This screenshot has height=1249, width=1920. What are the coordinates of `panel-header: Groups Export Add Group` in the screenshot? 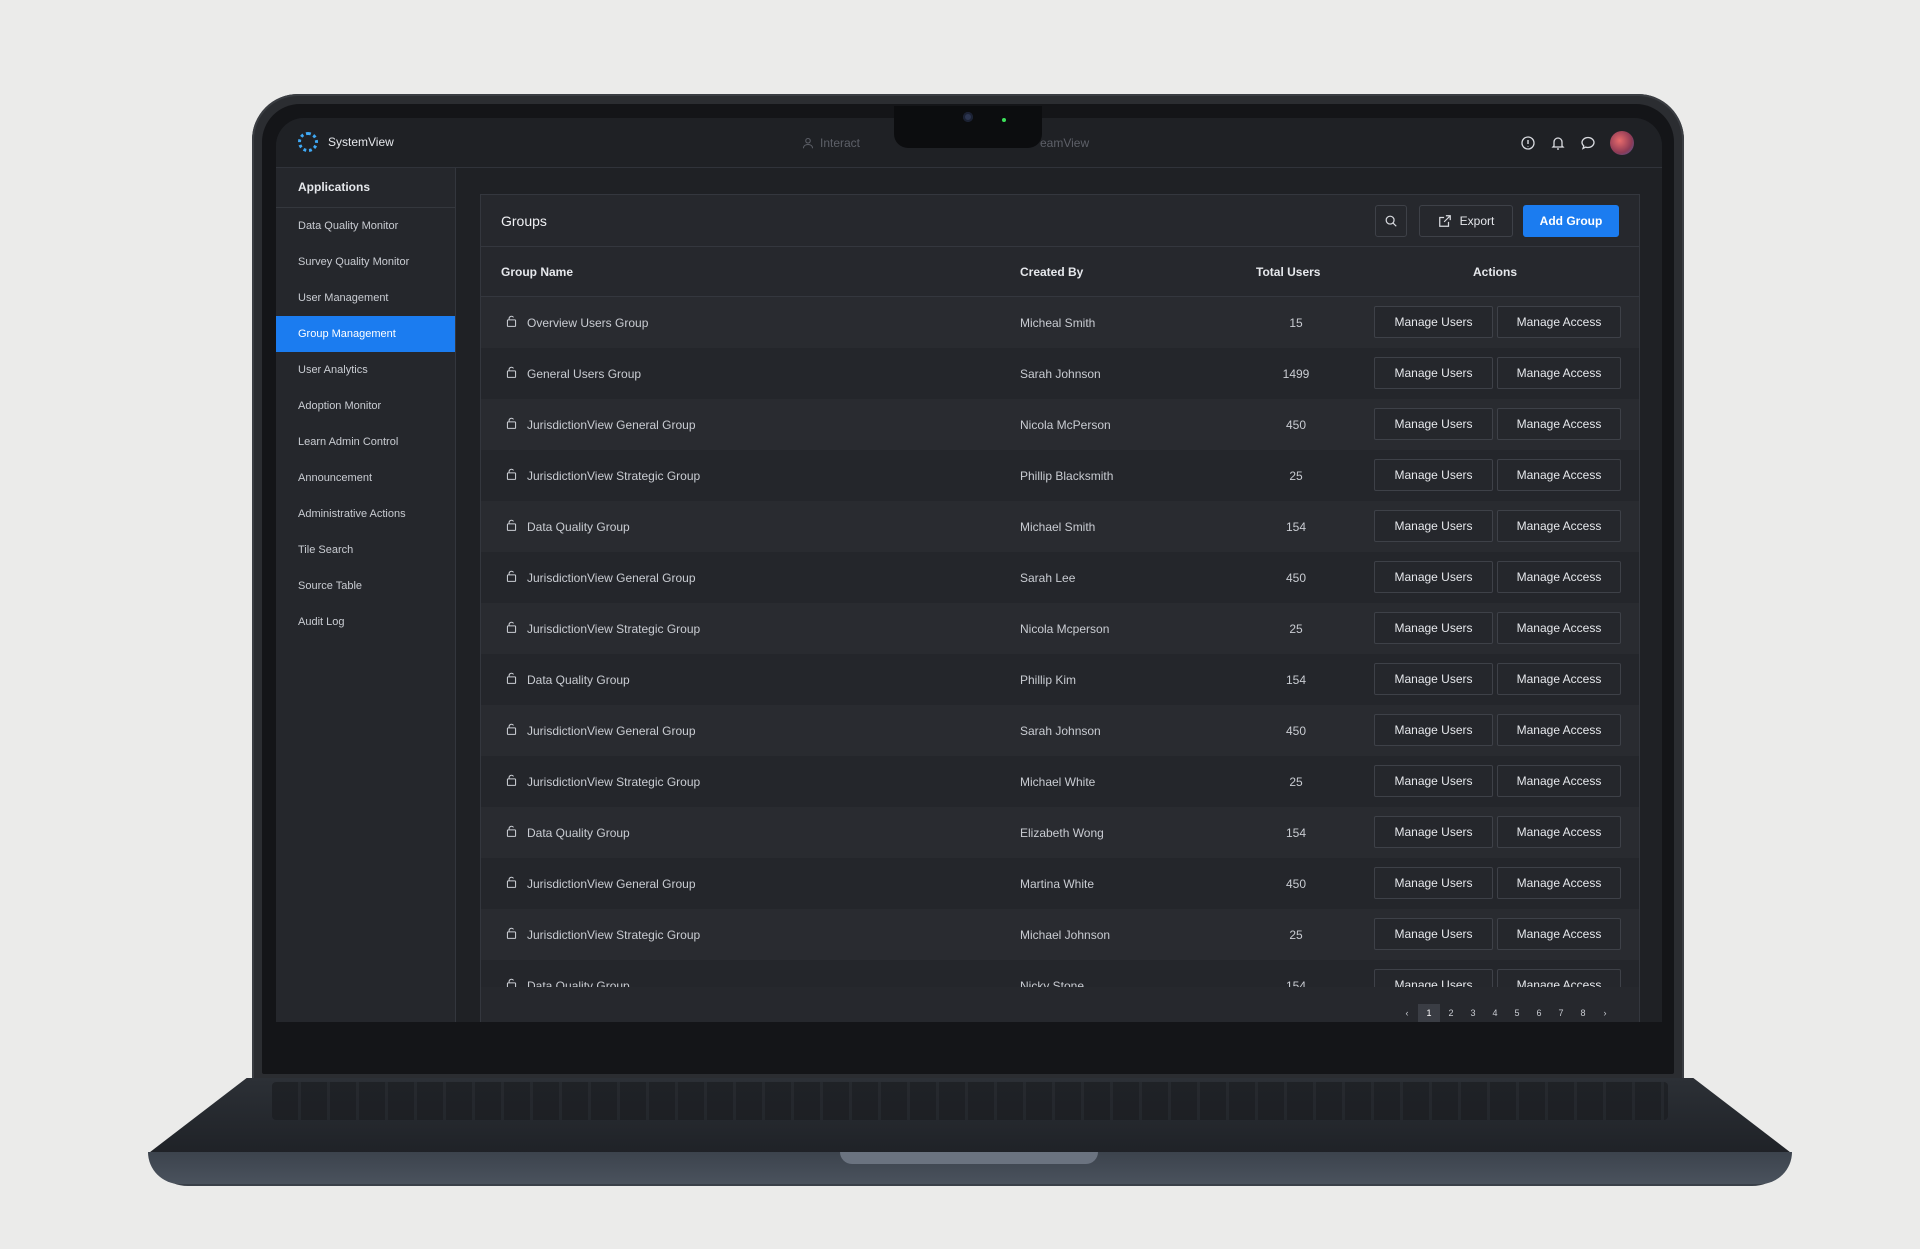 It's located at (1060, 221).